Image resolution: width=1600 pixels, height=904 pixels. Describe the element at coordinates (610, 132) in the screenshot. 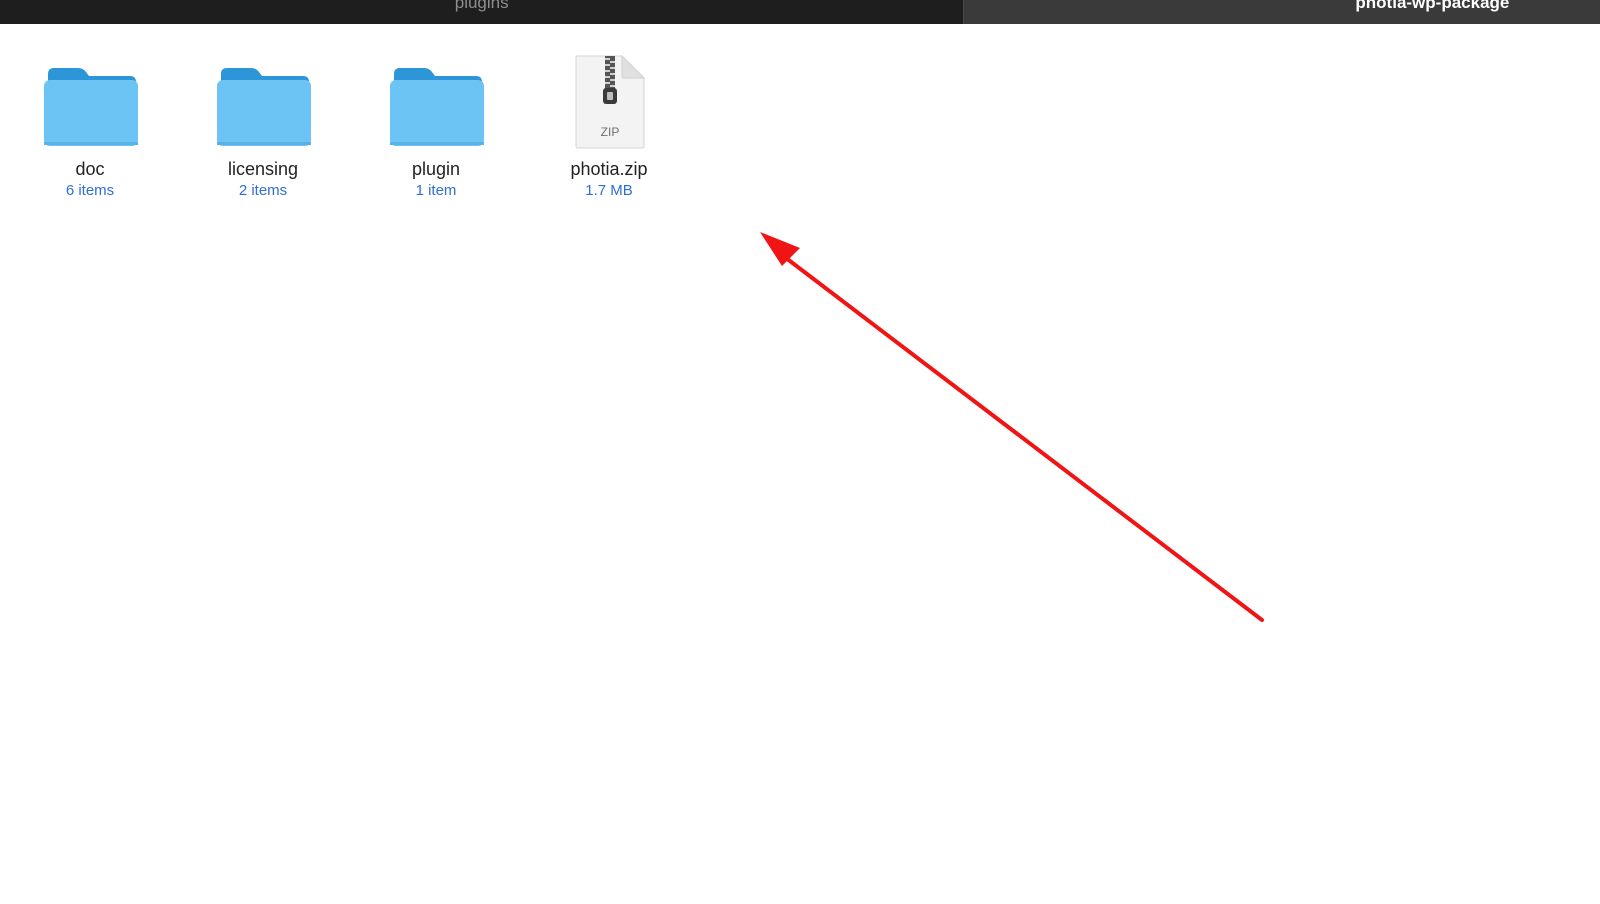

I see `zip-badge: ZIP` at that location.